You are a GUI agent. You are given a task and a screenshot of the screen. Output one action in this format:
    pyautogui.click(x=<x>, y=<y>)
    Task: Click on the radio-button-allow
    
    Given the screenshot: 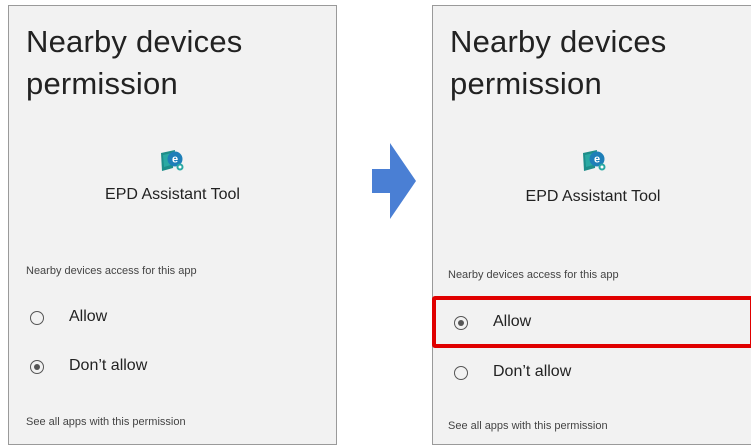 What is the action you would take?
    pyautogui.click(x=37, y=318)
    